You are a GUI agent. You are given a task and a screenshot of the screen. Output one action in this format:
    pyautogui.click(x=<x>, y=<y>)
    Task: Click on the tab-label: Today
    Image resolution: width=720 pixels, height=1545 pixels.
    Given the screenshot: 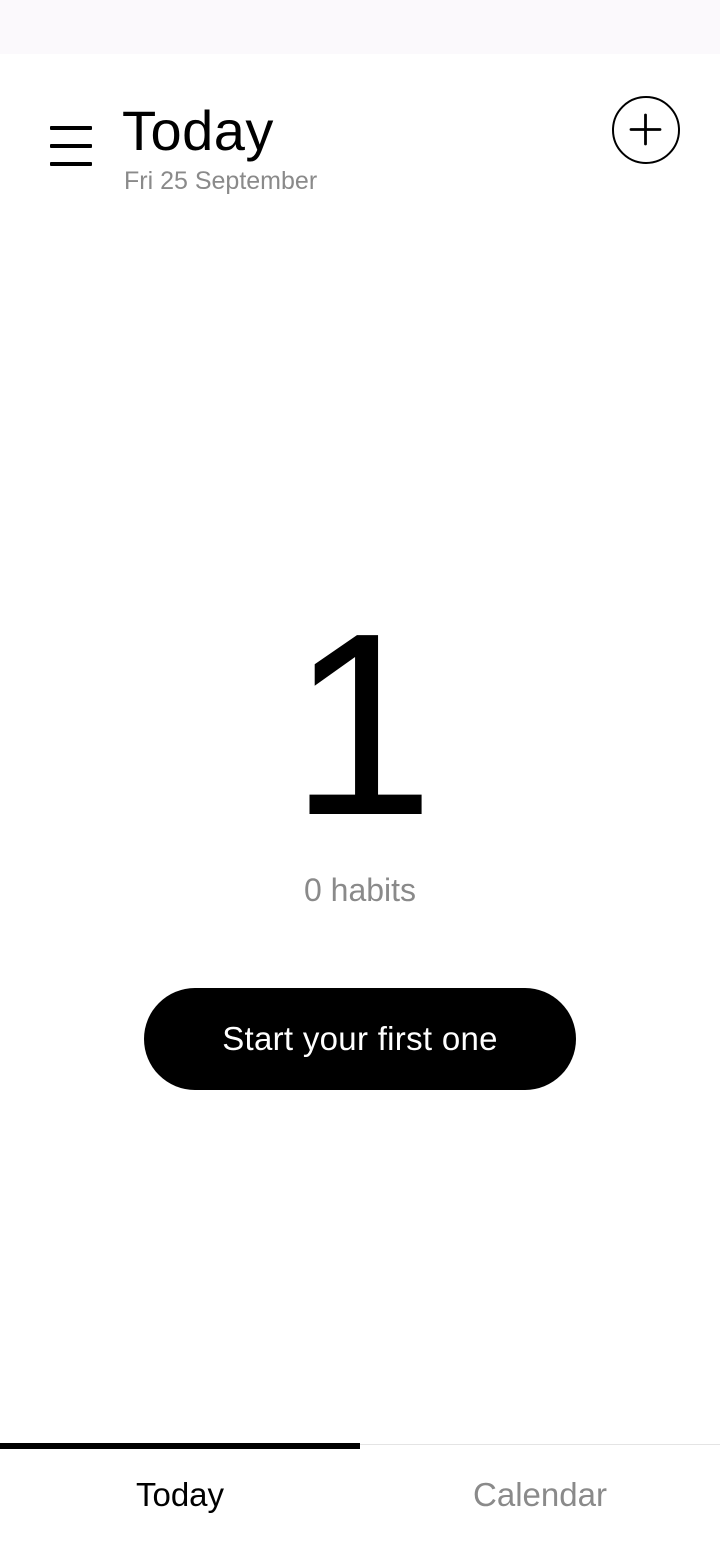 What is the action you would take?
    pyautogui.click(x=180, y=1494)
    